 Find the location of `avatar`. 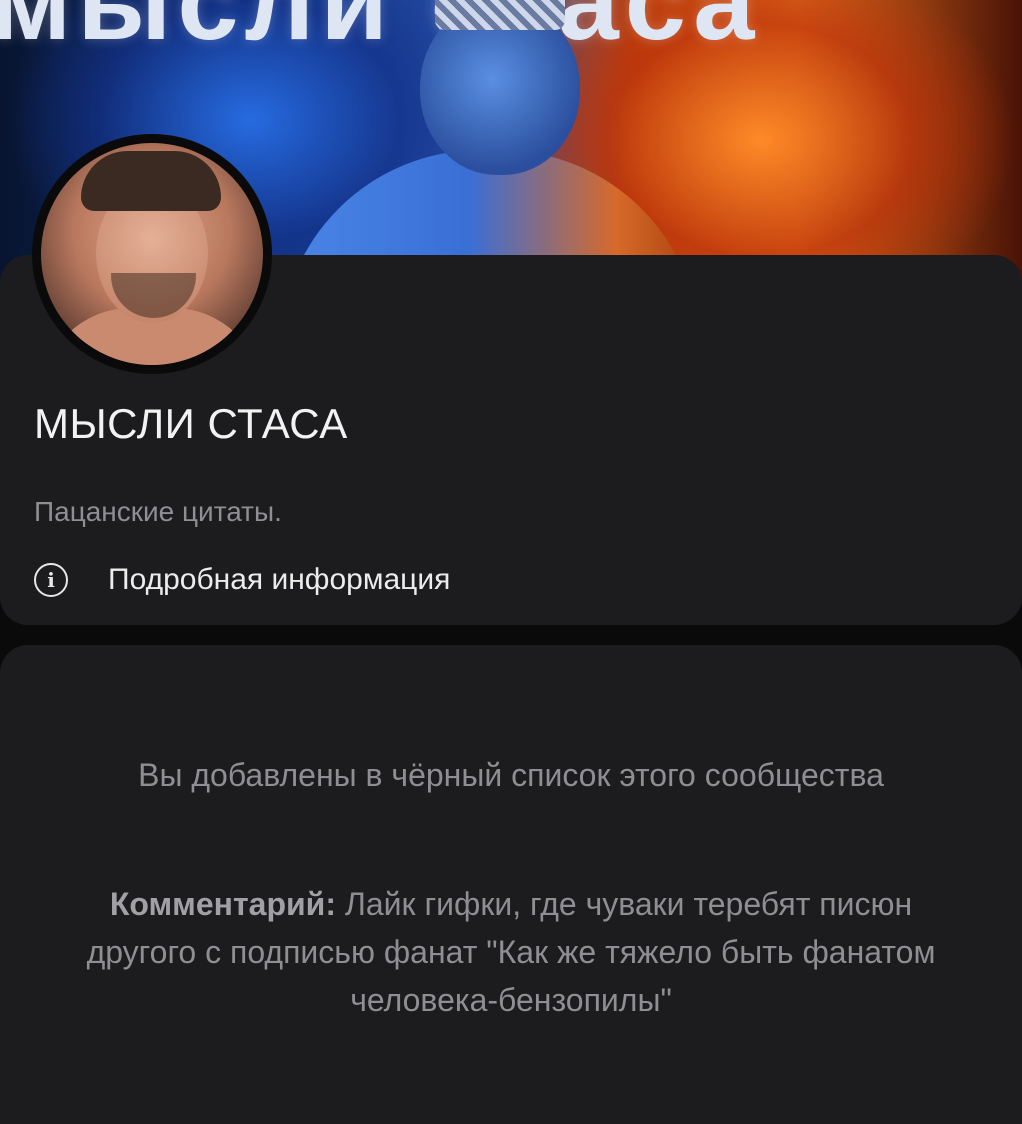

avatar is located at coordinates (152, 254).